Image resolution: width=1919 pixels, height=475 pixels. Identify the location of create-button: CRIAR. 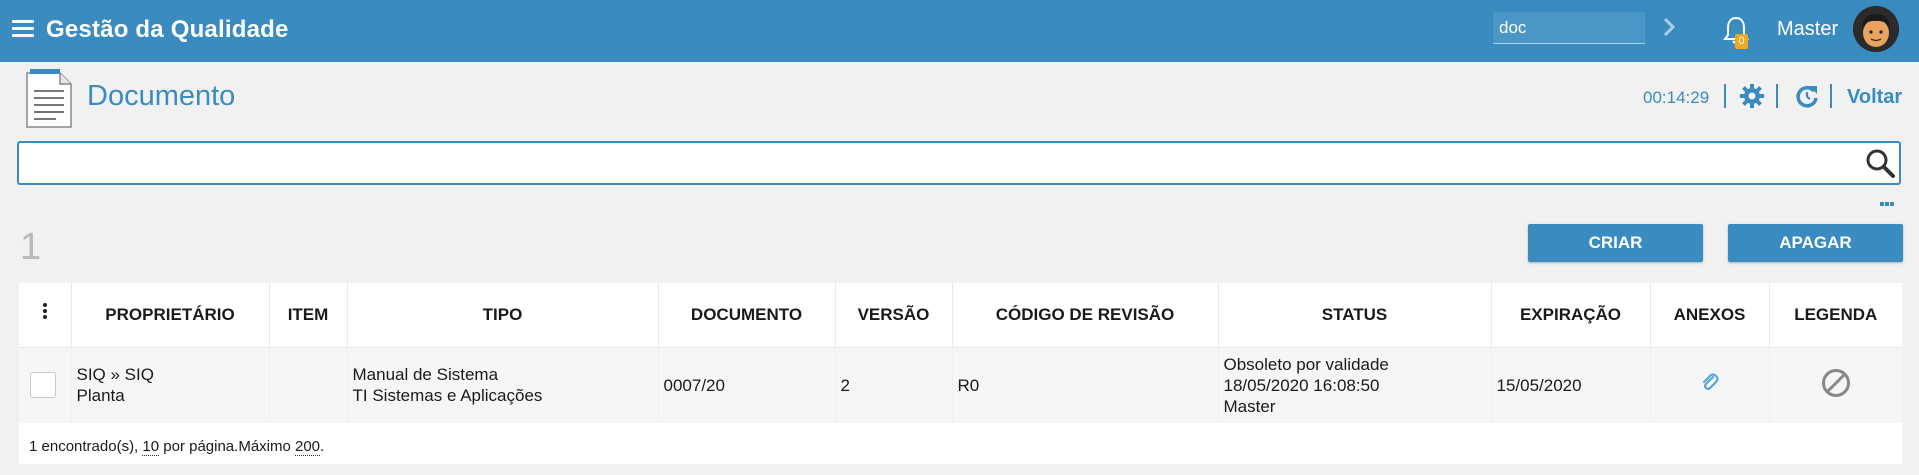
(1615, 243).